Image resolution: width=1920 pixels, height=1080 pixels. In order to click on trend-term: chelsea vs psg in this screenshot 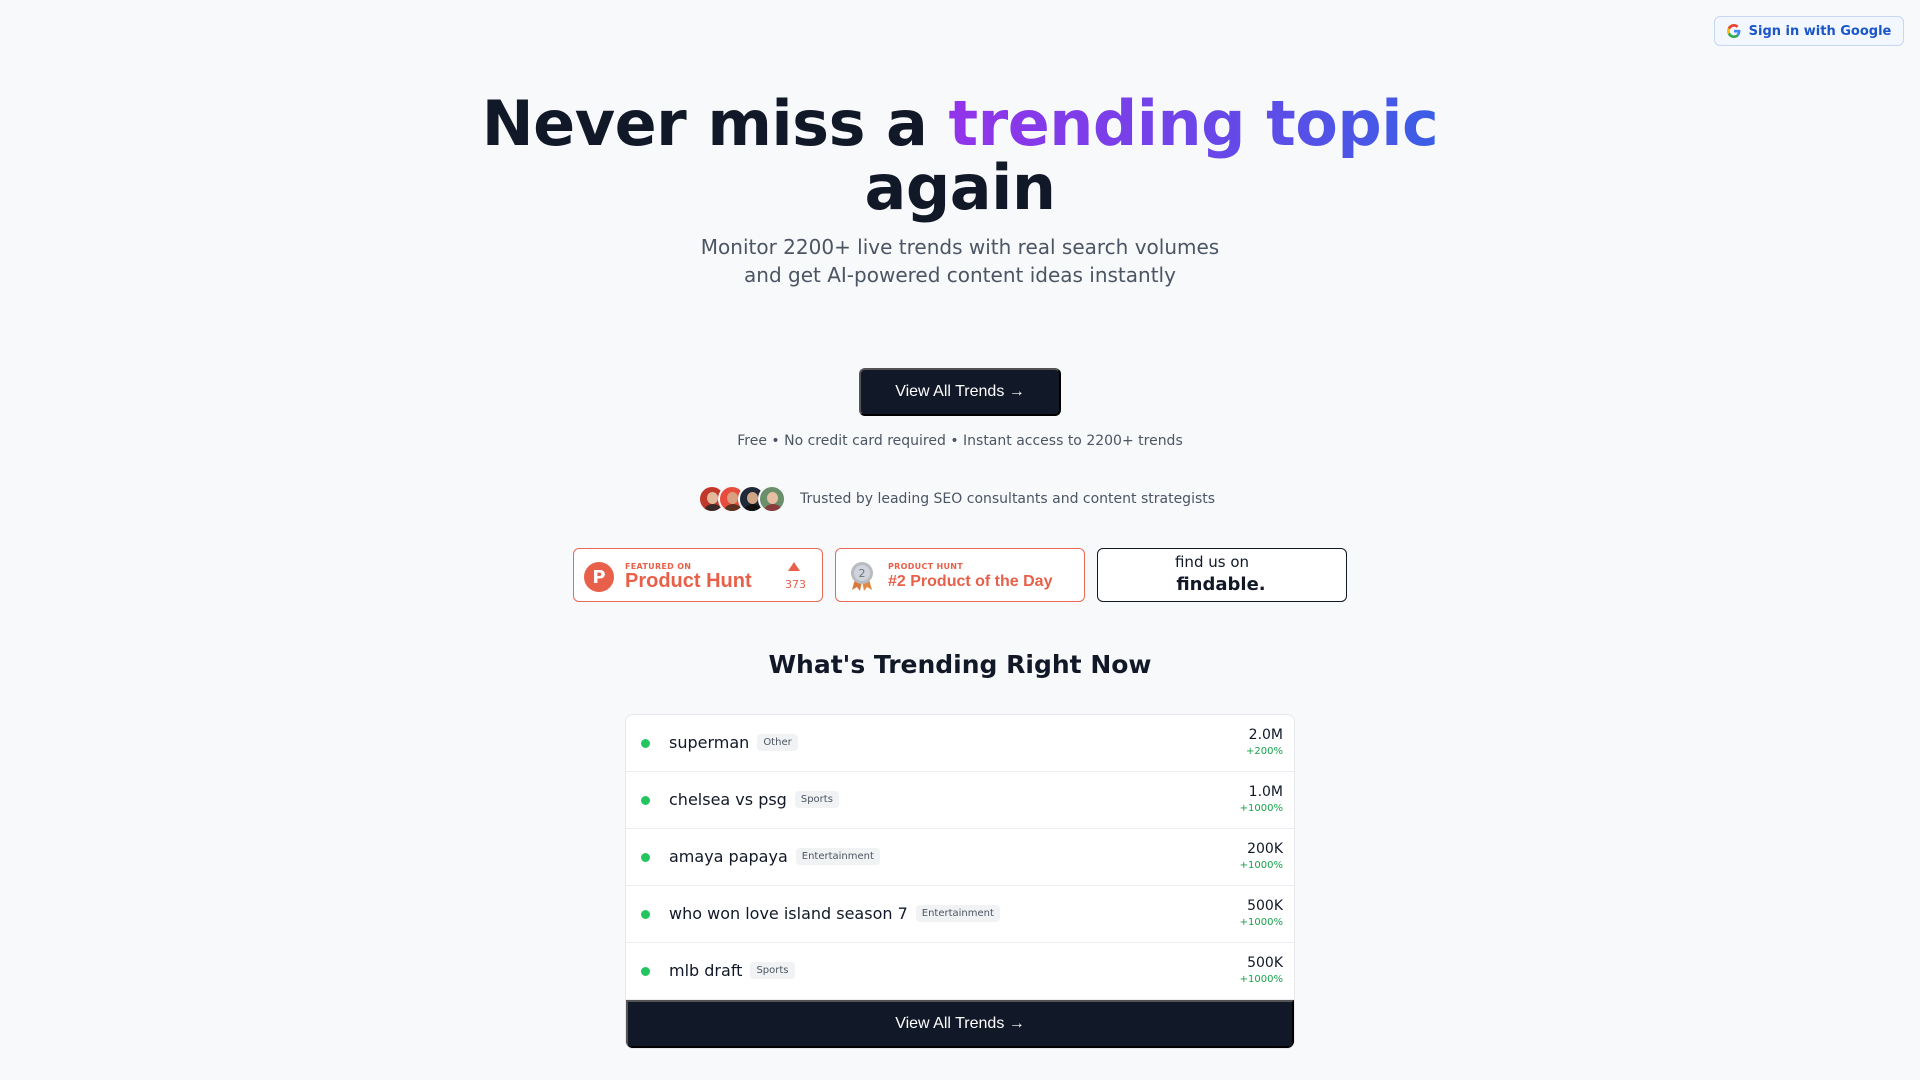, I will do `click(728, 799)`.